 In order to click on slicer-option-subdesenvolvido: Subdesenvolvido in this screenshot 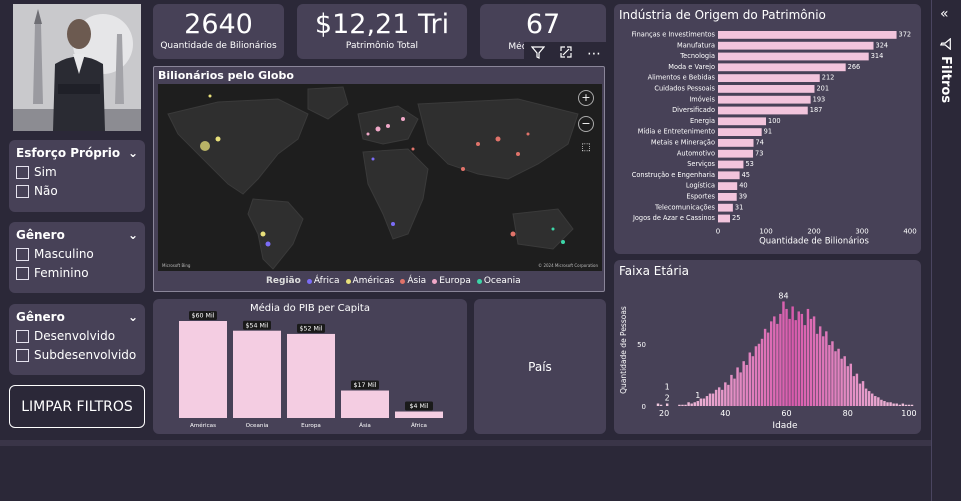, I will do `click(77, 355)`.